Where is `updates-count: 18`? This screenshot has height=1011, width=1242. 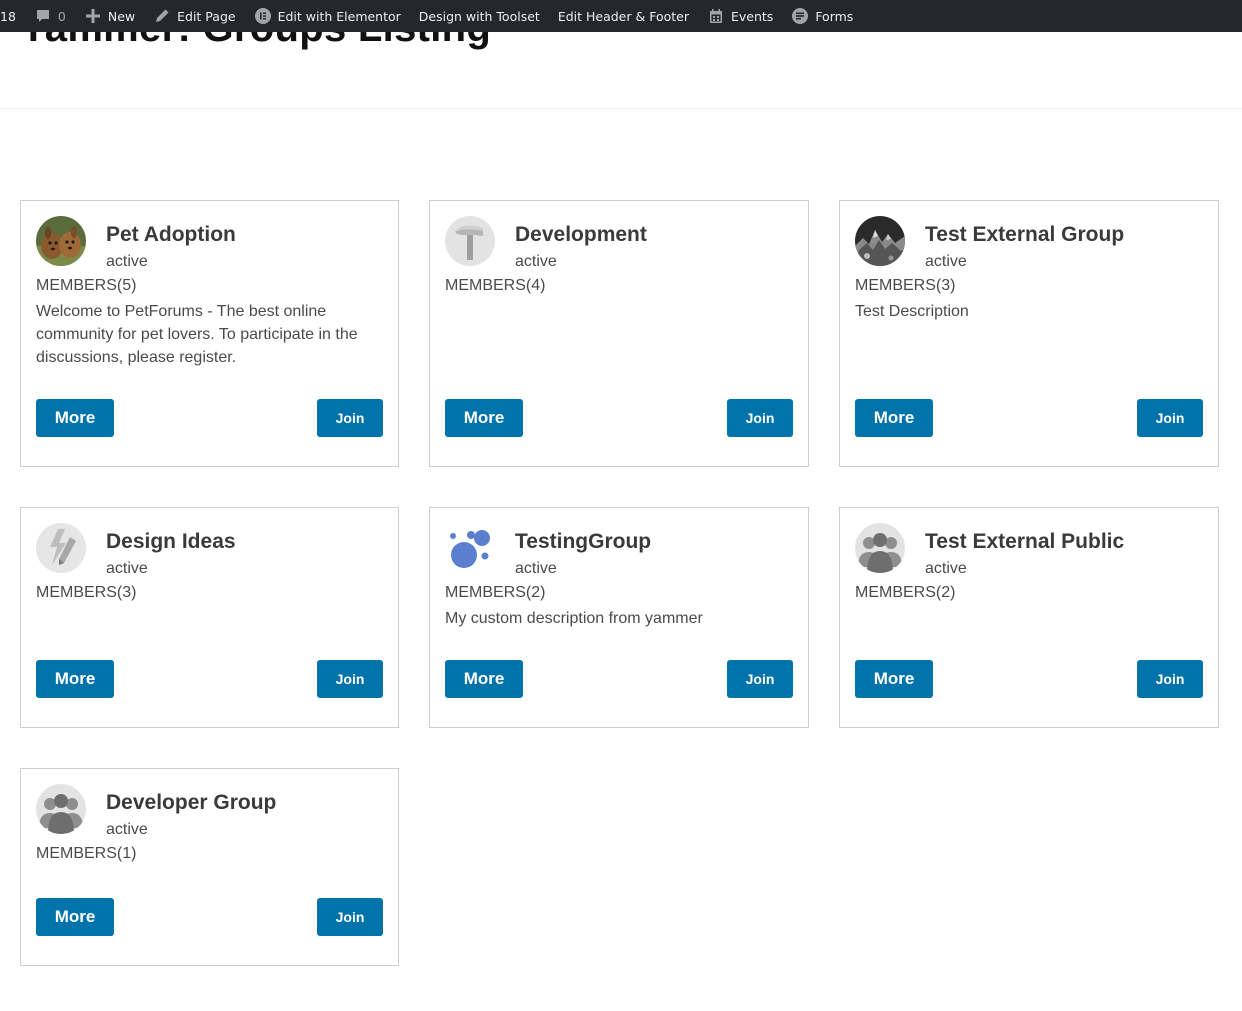
updates-count: 18 is located at coordinates (8, 16).